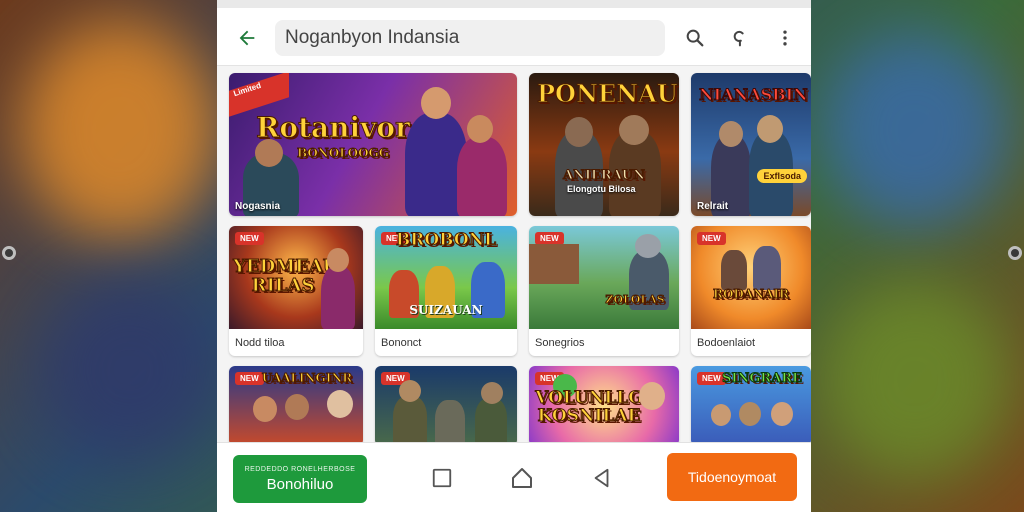 The width and height of the screenshot is (1024, 512). What do you see at coordinates (446, 240) in the screenshot?
I see `game-title-2: BROBONL` at bounding box center [446, 240].